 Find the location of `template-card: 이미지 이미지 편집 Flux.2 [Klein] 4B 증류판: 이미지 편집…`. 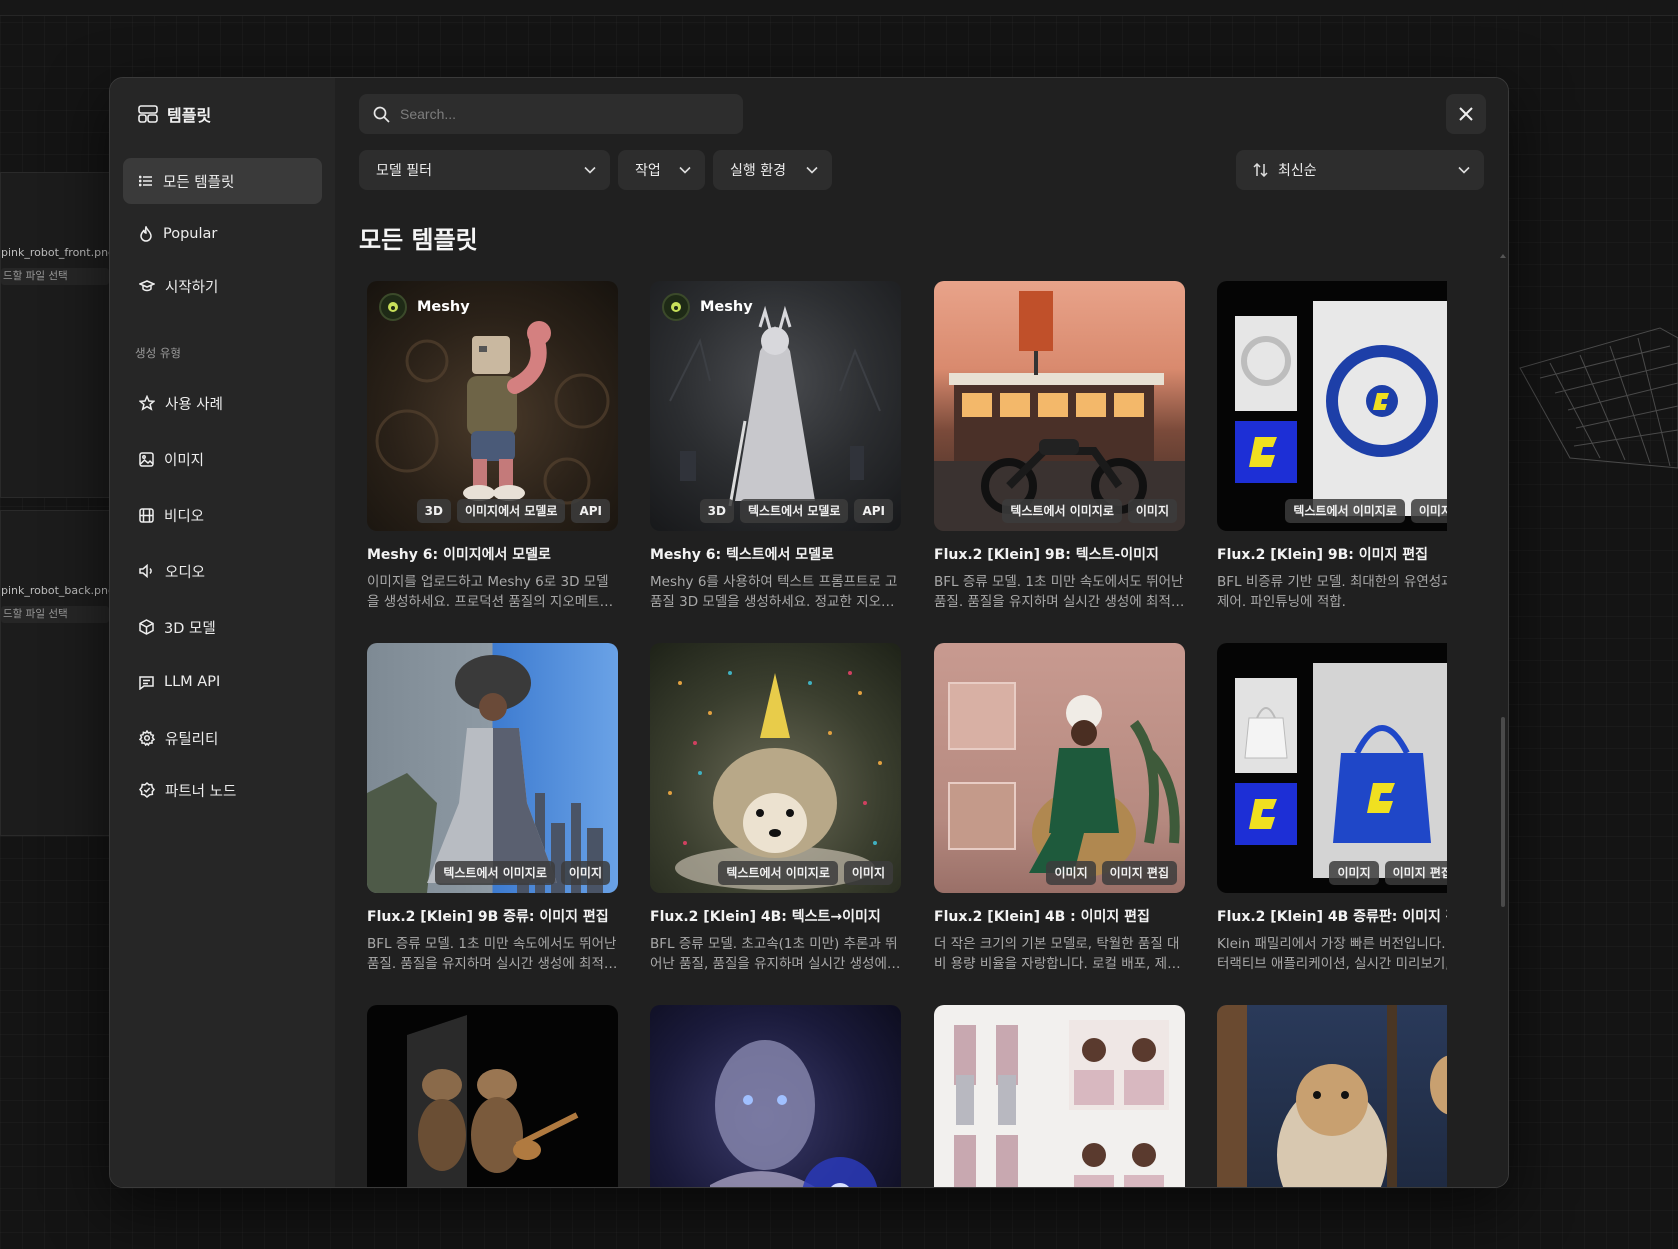

template-card: 이미지 이미지 편집 Flux.2 [Klein] 4B 증류판: 이미지 편집… is located at coordinates (1332, 808).